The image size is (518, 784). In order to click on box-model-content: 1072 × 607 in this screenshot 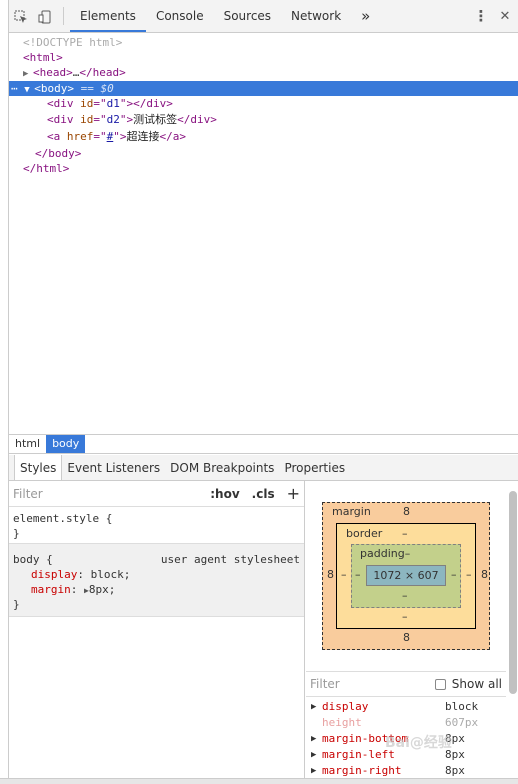, I will do `click(406, 575)`.